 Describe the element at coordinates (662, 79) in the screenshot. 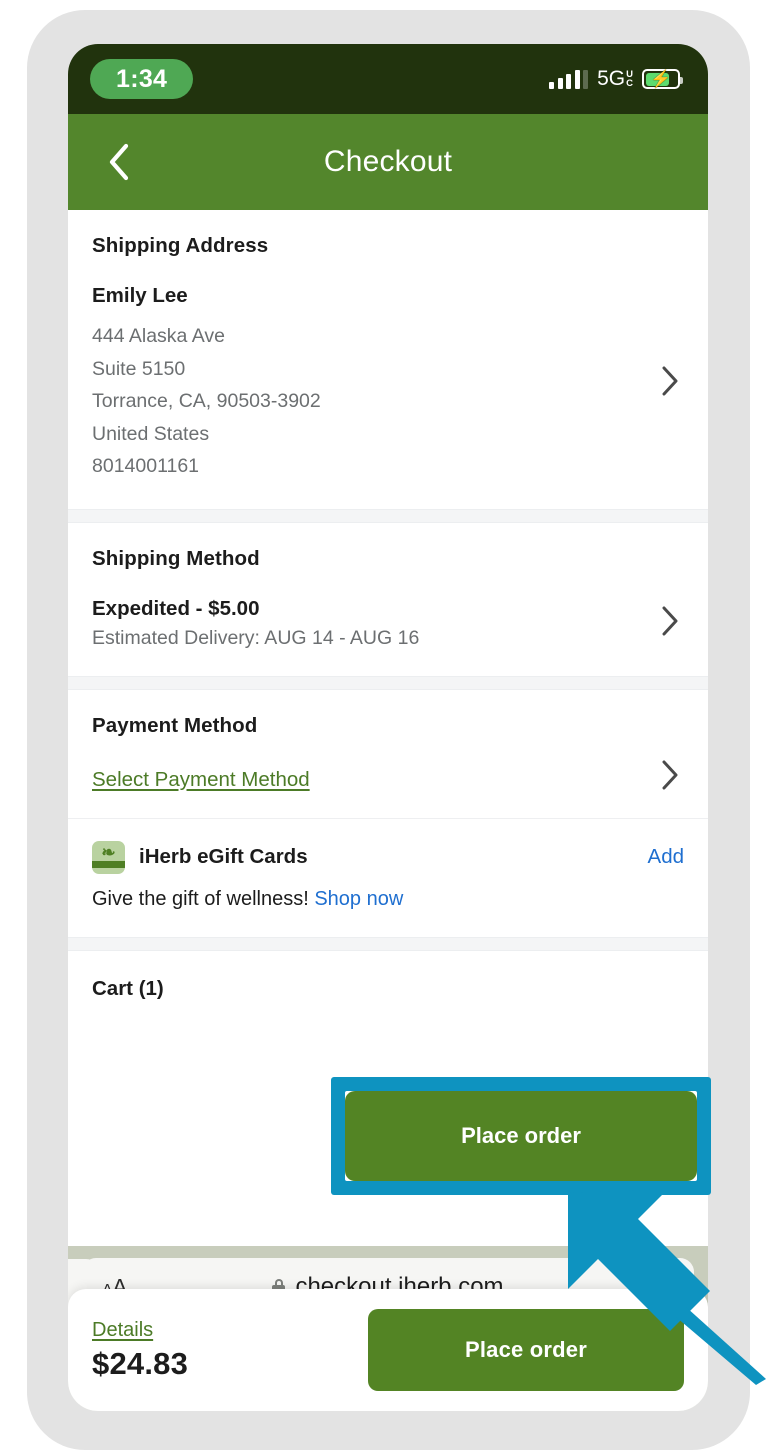

I see `battery-charging-icon: ⚡` at that location.